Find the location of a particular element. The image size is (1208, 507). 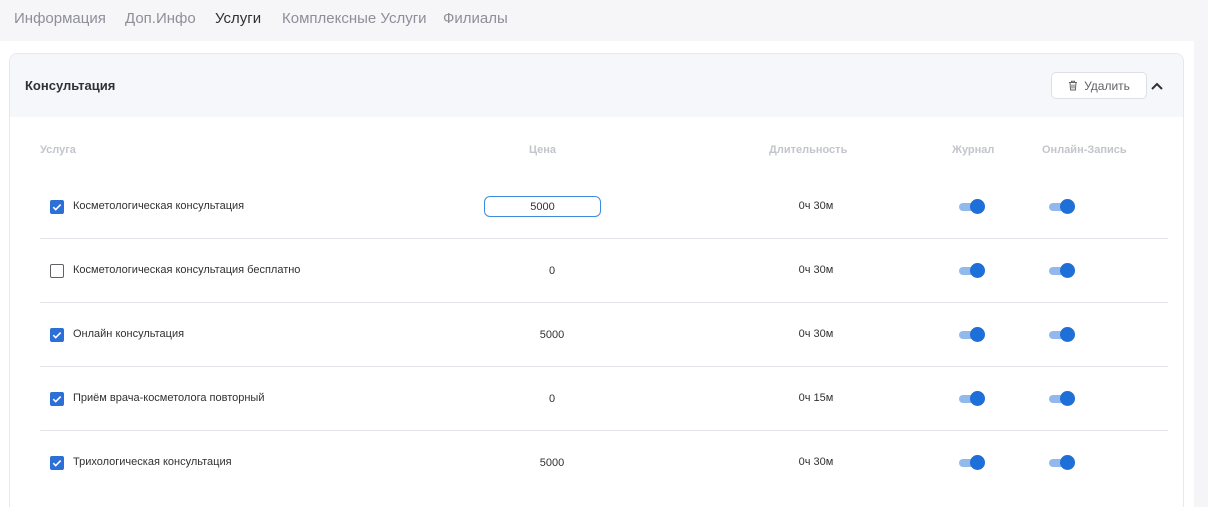

service-name: Онлайн консультация is located at coordinates (129, 334).